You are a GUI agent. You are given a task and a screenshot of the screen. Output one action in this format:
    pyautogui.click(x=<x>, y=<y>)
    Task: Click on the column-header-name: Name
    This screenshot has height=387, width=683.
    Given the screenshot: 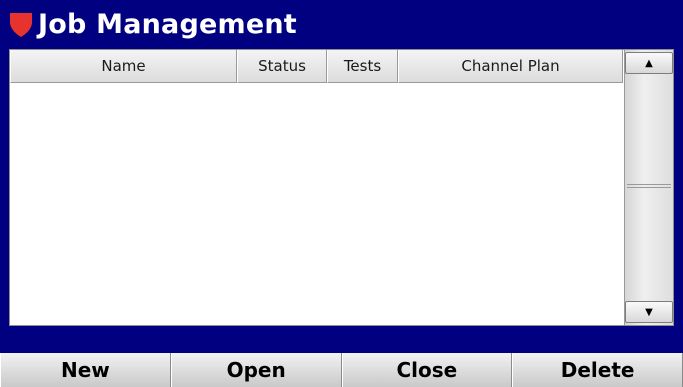 What is the action you would take?
    pyautogui.click(x=123, y=66)
    